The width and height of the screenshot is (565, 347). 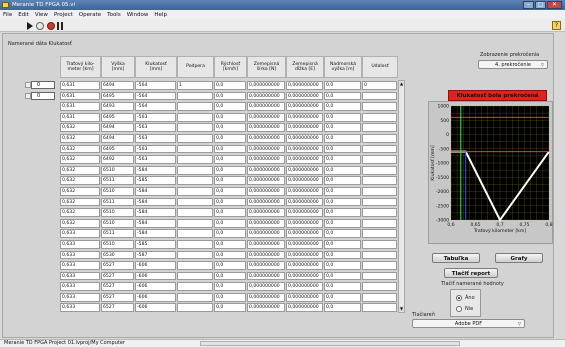 What do you see at coordinates (155, 181) in the screenshot?
I see `cell-klukatost: -585` at bounding box center [155, 181].